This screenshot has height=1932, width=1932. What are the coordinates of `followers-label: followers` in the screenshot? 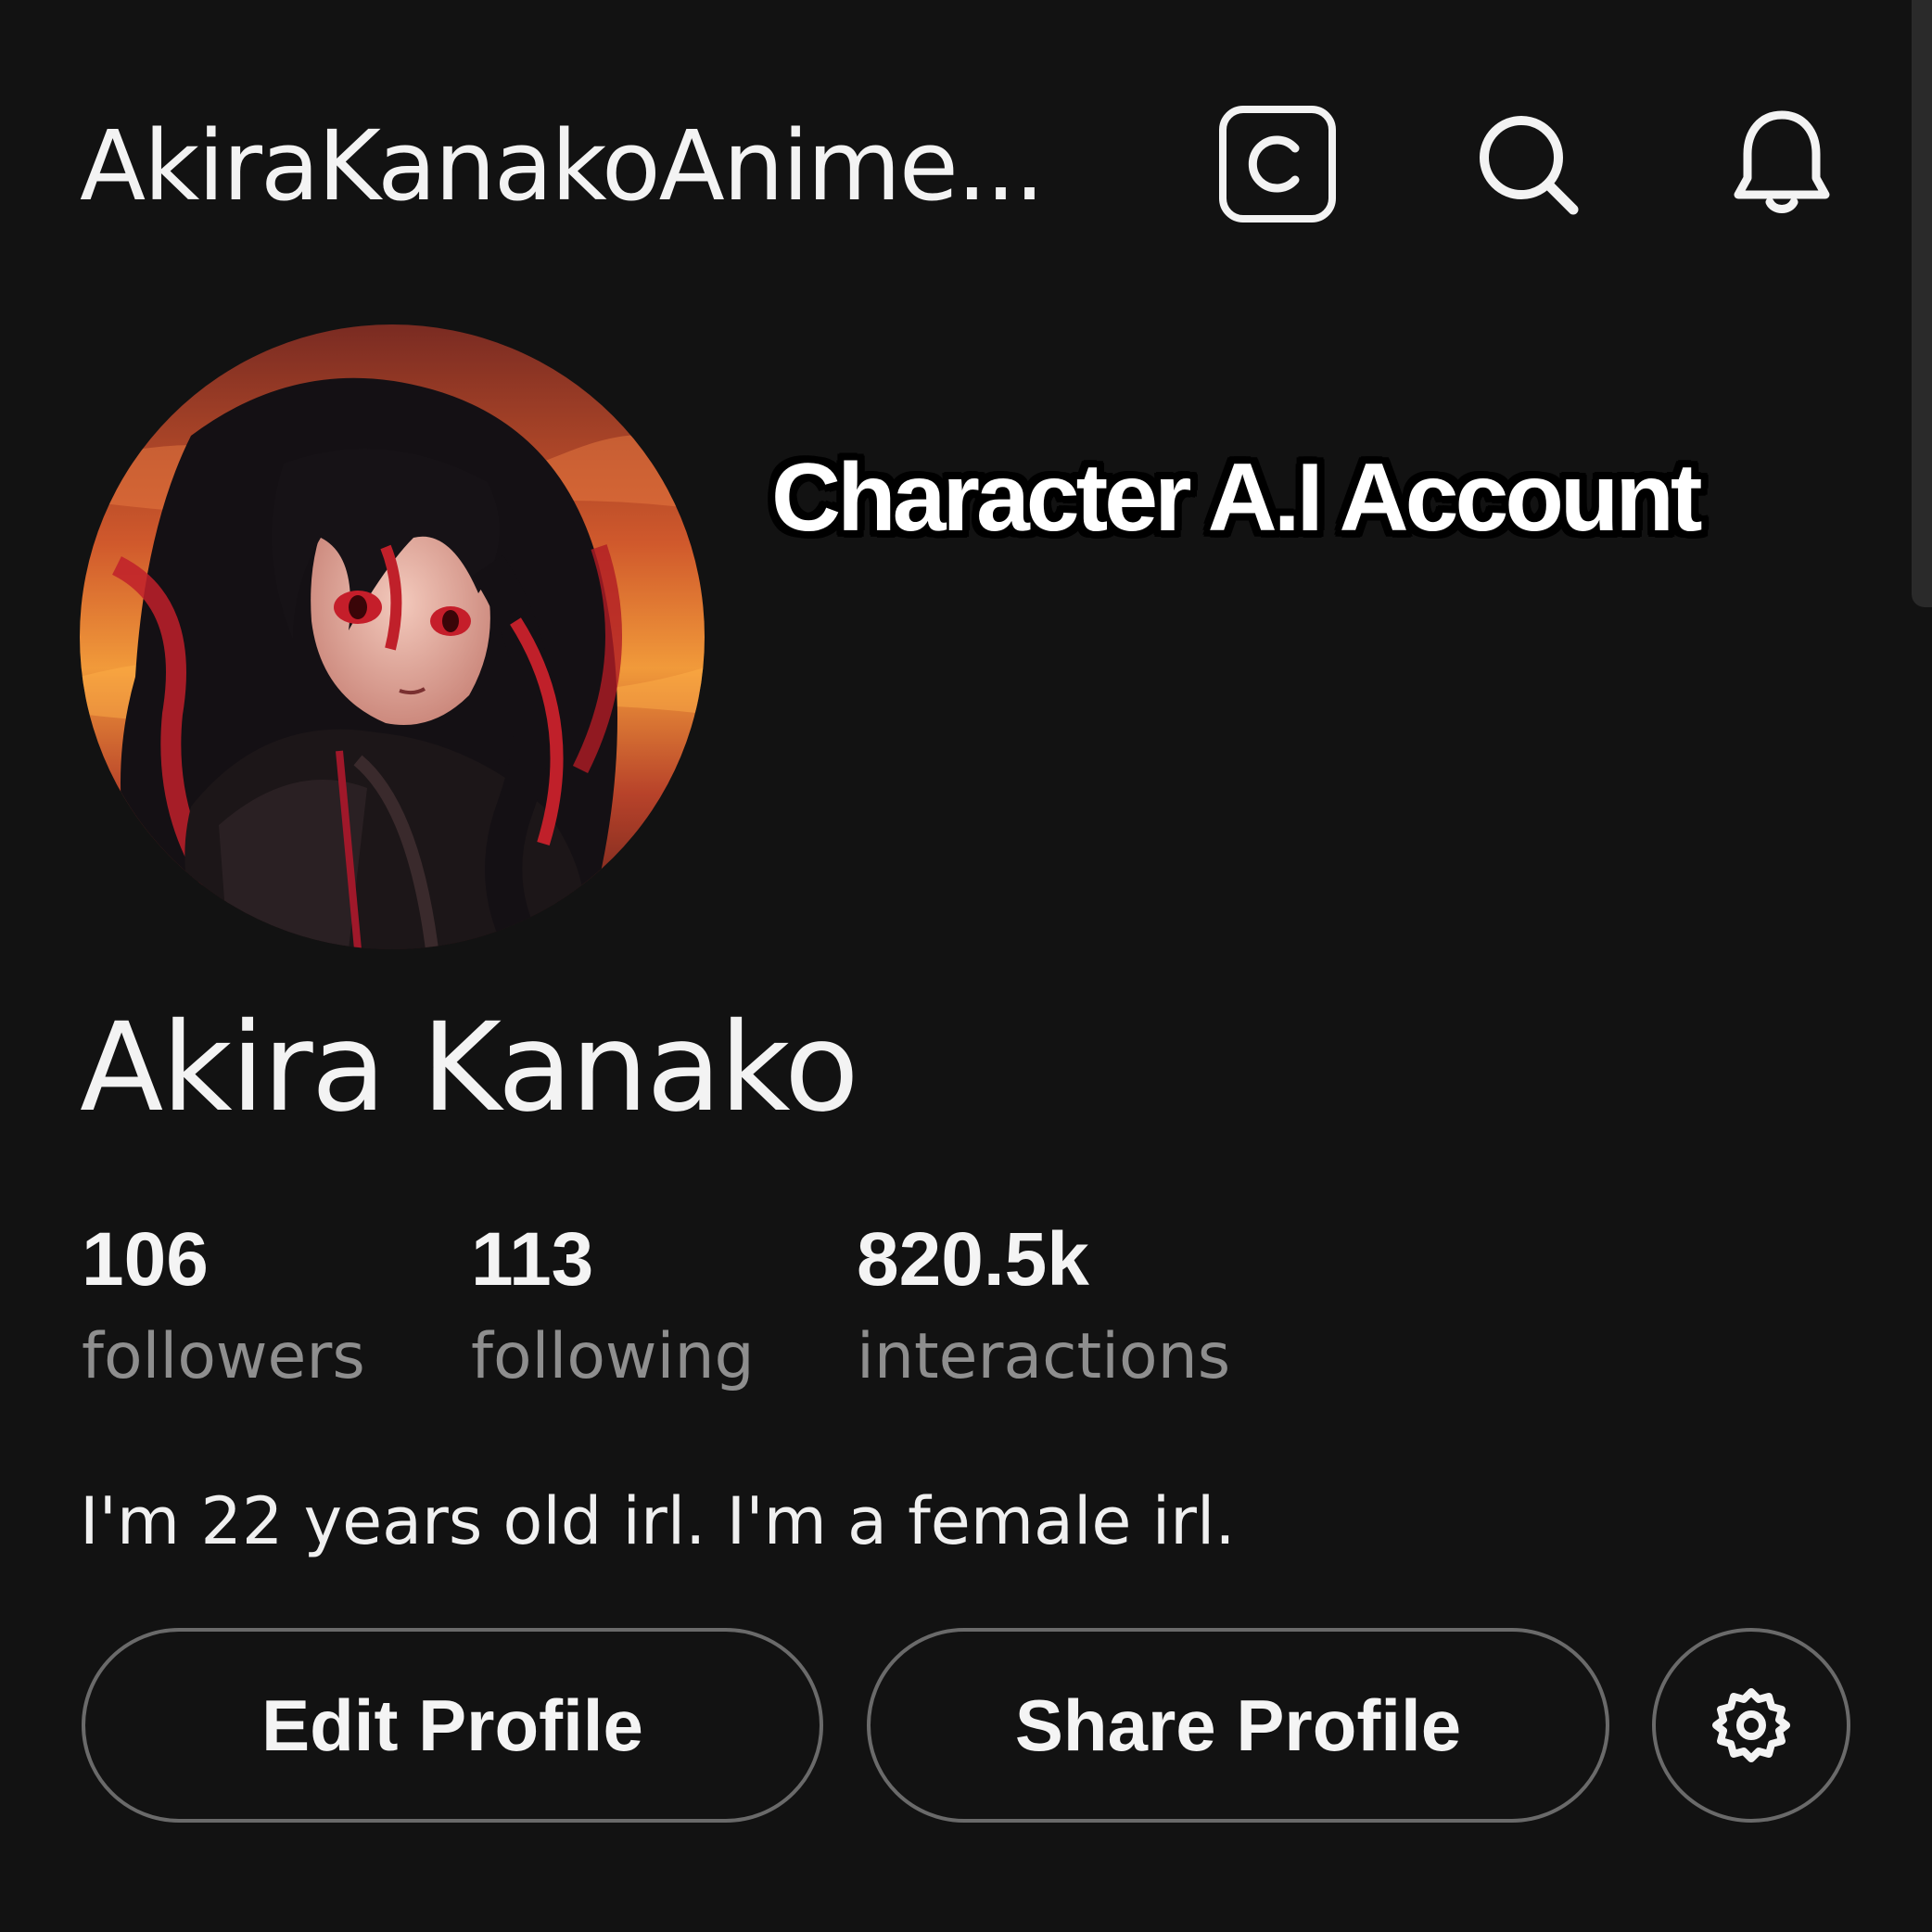 It's located at (223, 1356).